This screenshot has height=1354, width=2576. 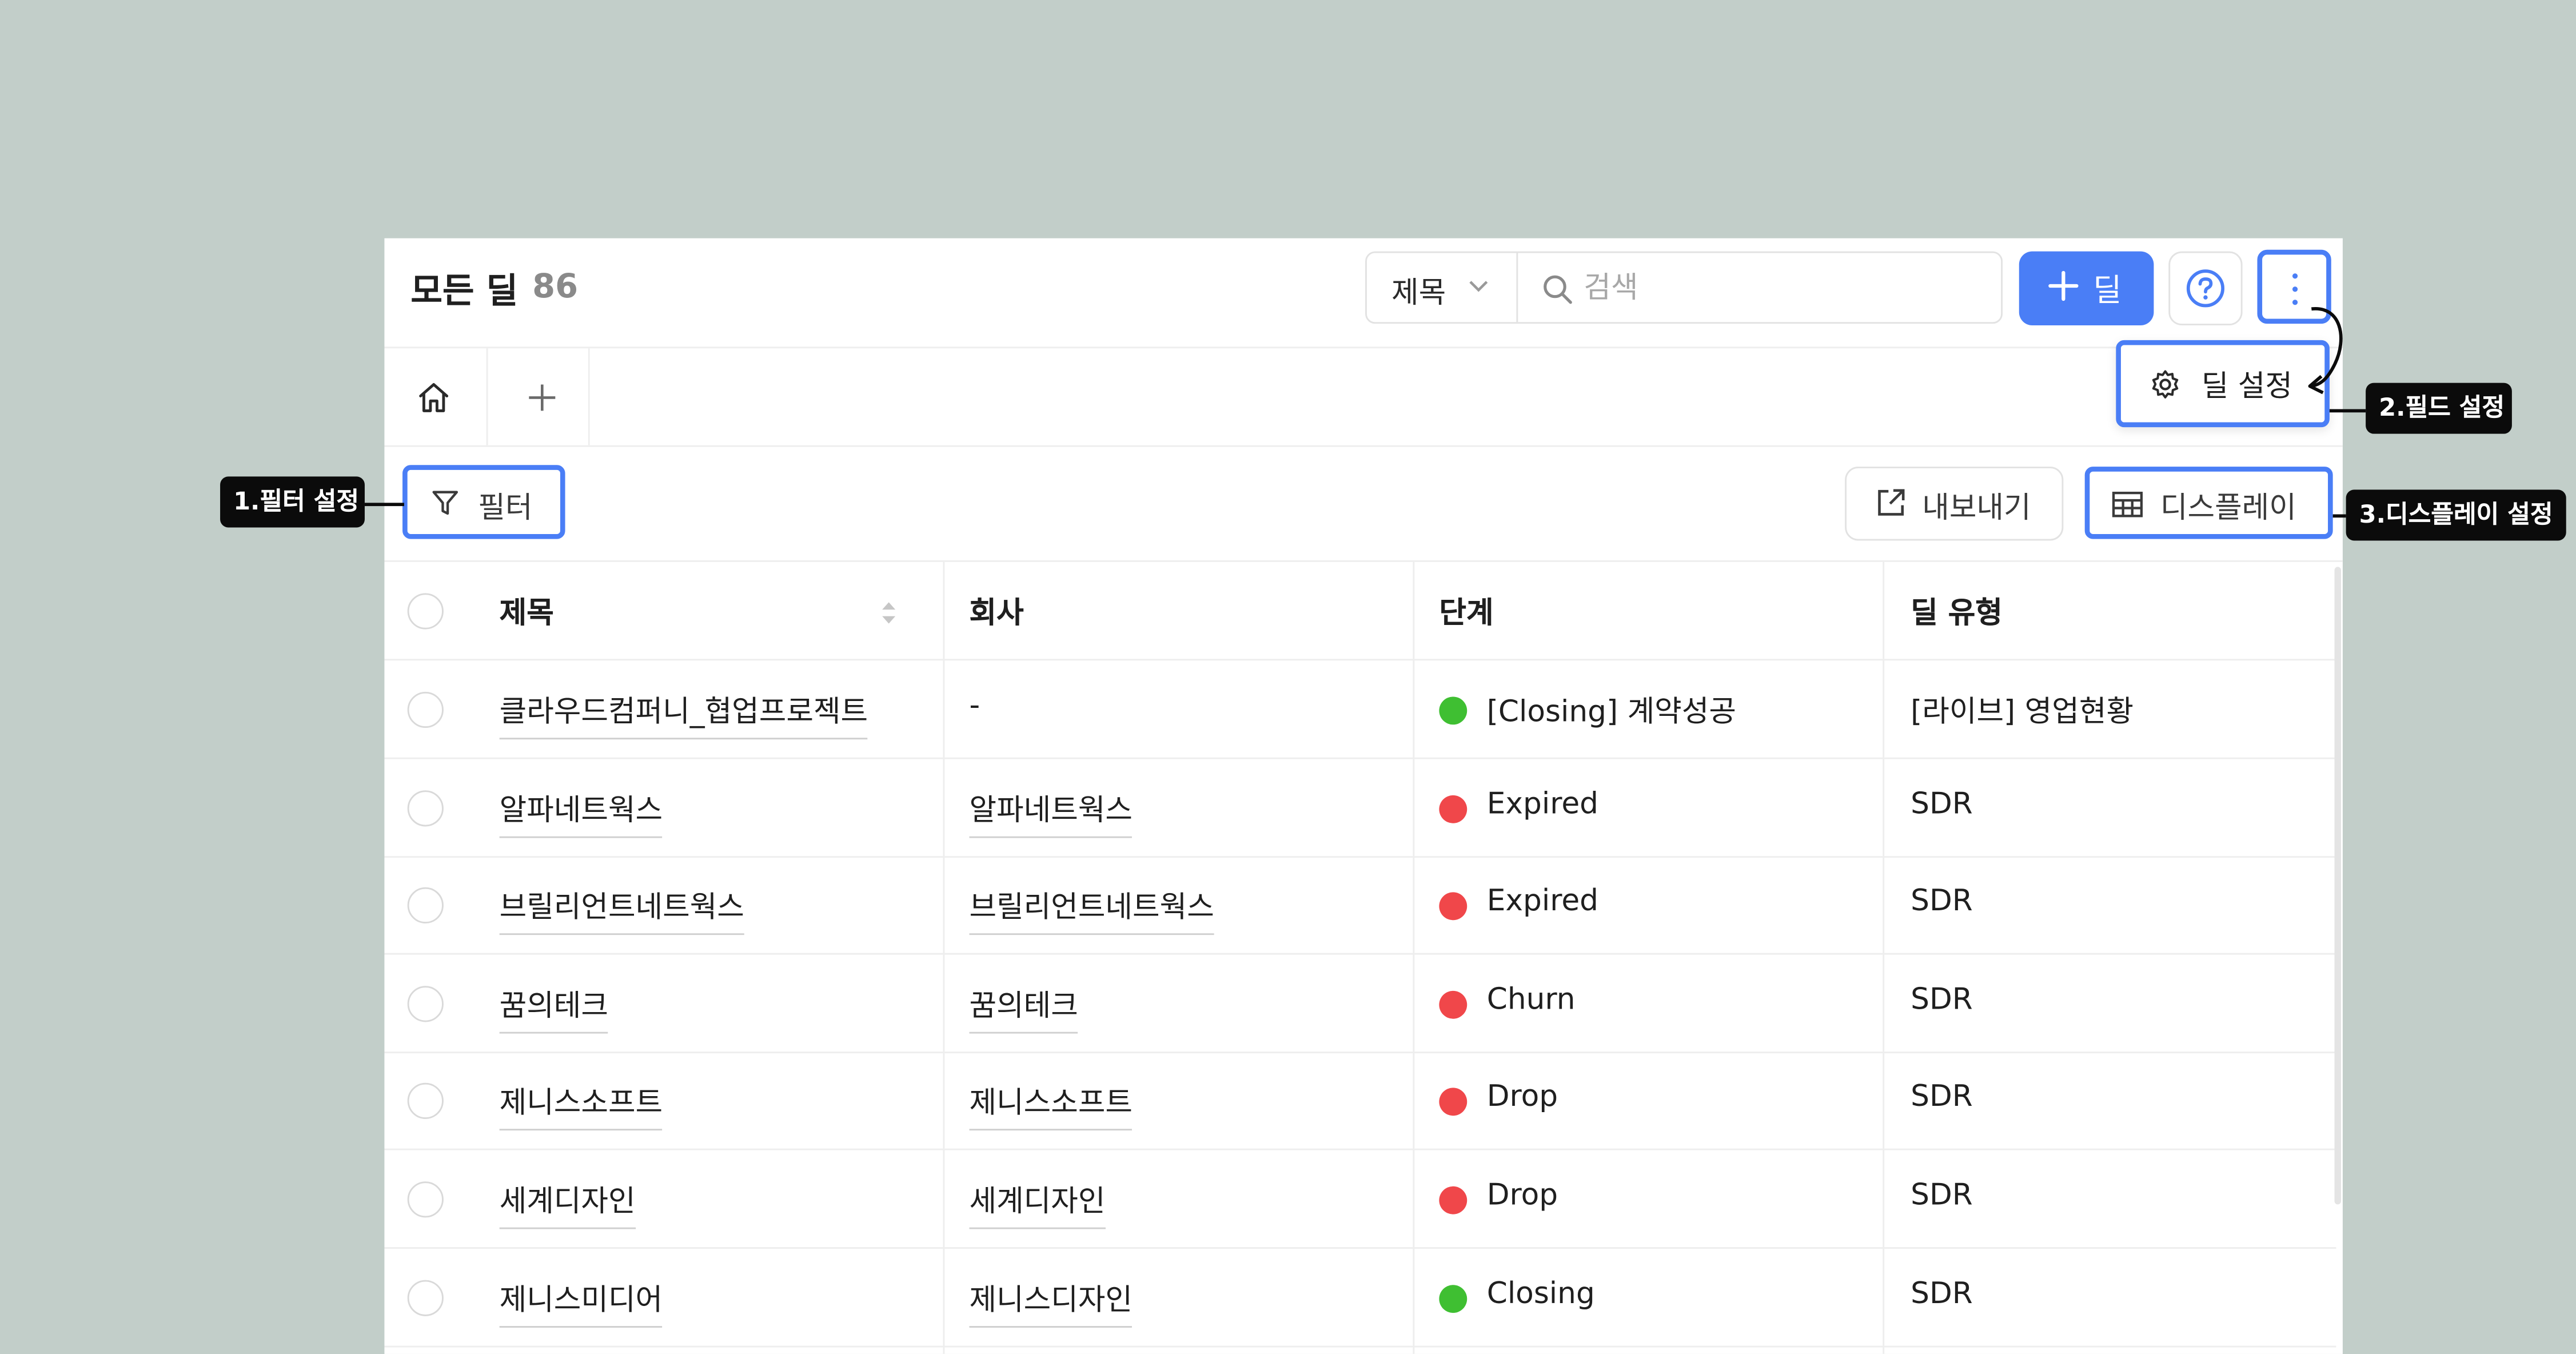 I want to click on filter-button: 필터, so click(x=484, y=502).